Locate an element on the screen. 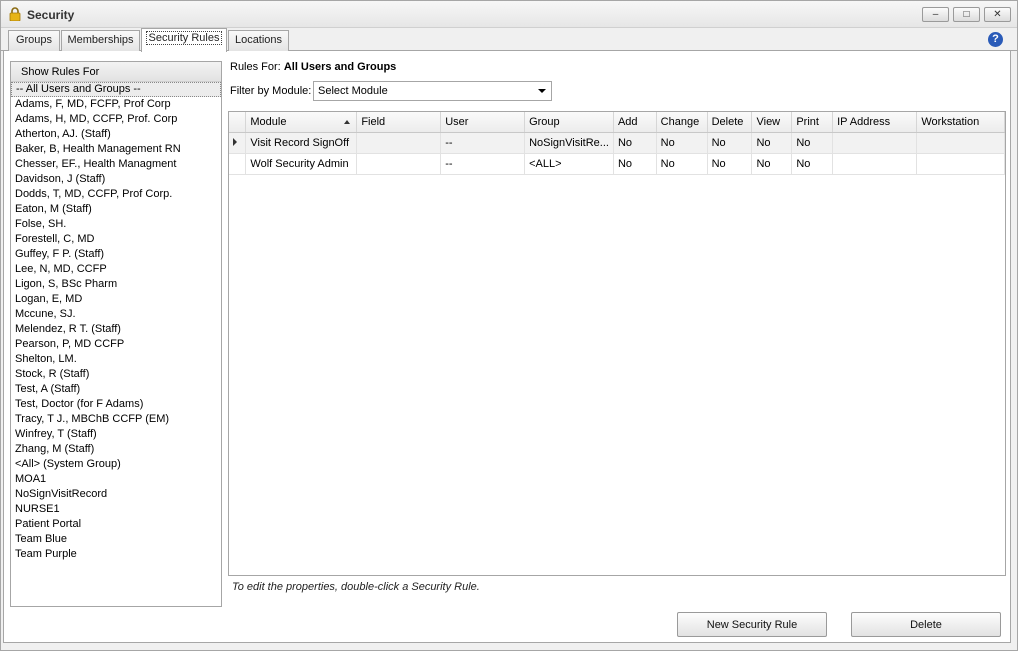 This screenshot has height=651, width=1018. rules-for-label: Rules For: All Users and Groups is located at coordinates (313, 67).